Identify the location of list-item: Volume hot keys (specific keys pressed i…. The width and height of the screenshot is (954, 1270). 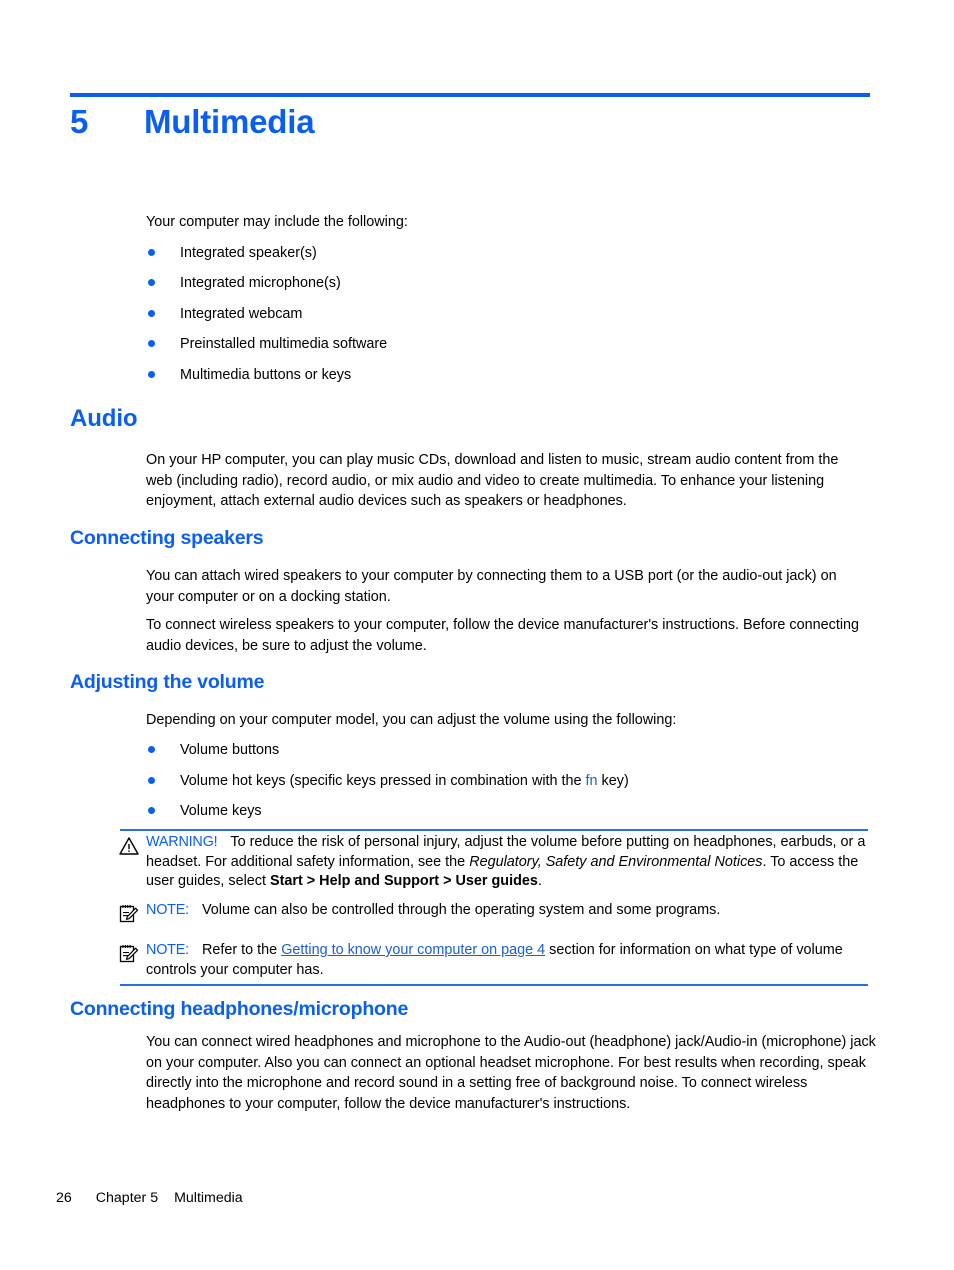
(507, 781).